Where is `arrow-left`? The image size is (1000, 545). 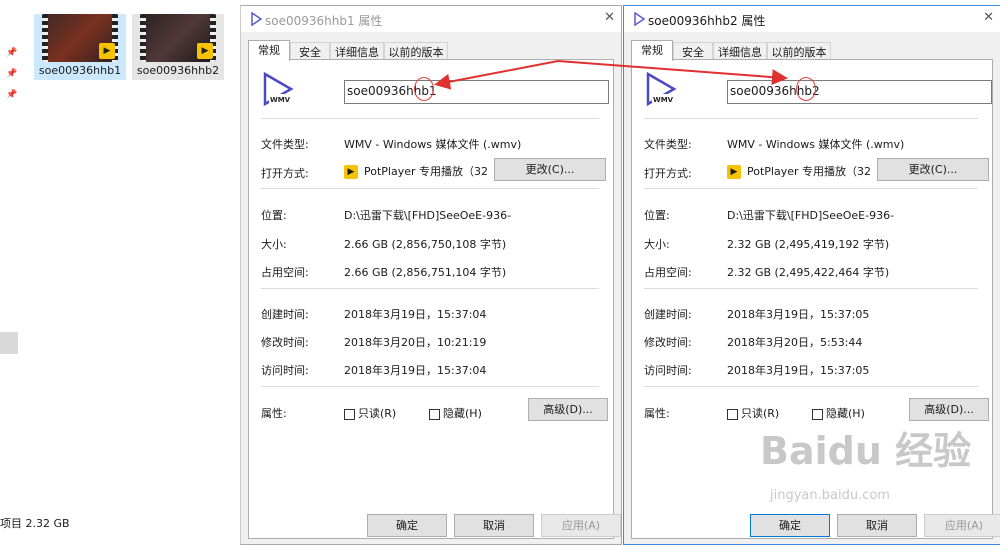 arrow-left is located at coordinates (496, 75).